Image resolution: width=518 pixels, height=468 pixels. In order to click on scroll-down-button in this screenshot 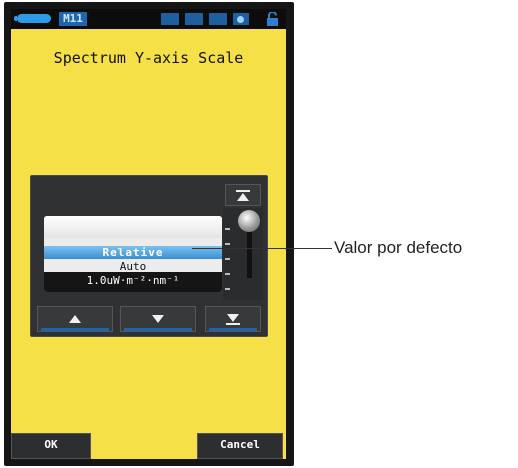, I will do `click(158, 319)`.